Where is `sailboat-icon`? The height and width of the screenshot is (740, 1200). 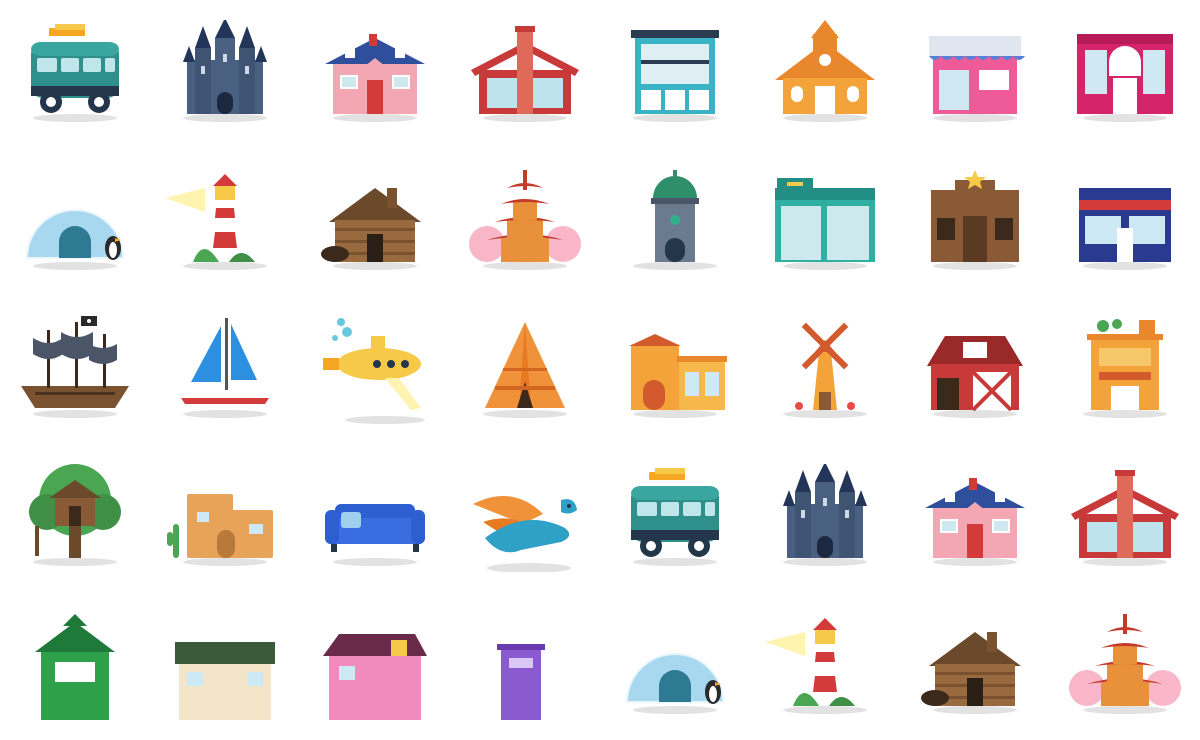
sailboat-icon is located at coordinates (225, 368).